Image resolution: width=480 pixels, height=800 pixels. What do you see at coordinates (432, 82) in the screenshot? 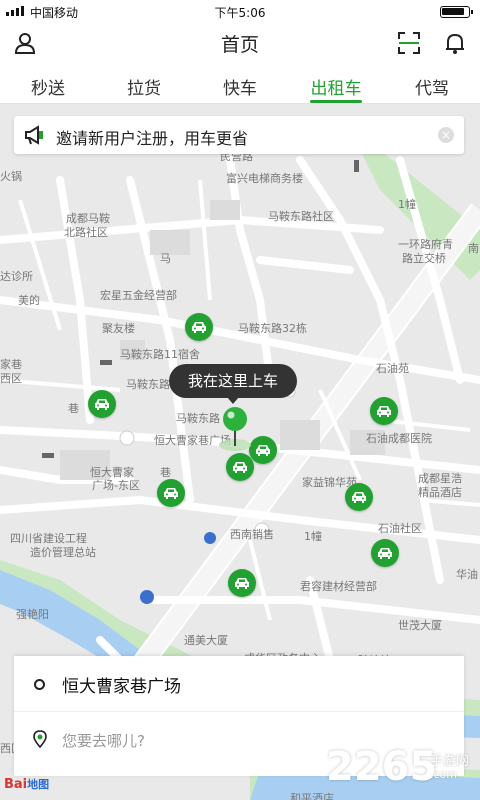
I see `tab-daijia: 代驾` at bounding box center [432, 82].